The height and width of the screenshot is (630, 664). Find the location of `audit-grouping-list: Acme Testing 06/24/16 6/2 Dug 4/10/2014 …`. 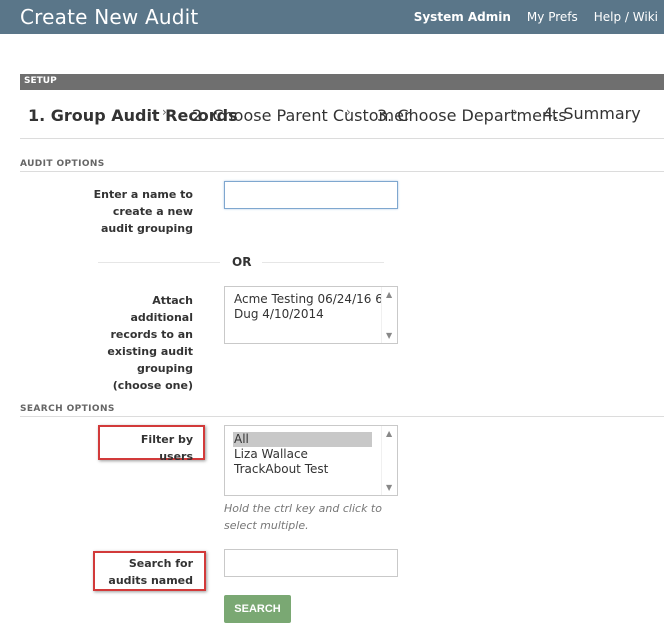

audit-grouping-list: Acme Testing 06/24/16 6/2 Dug 4/10/2014 … is located at coordinates (311, 315).